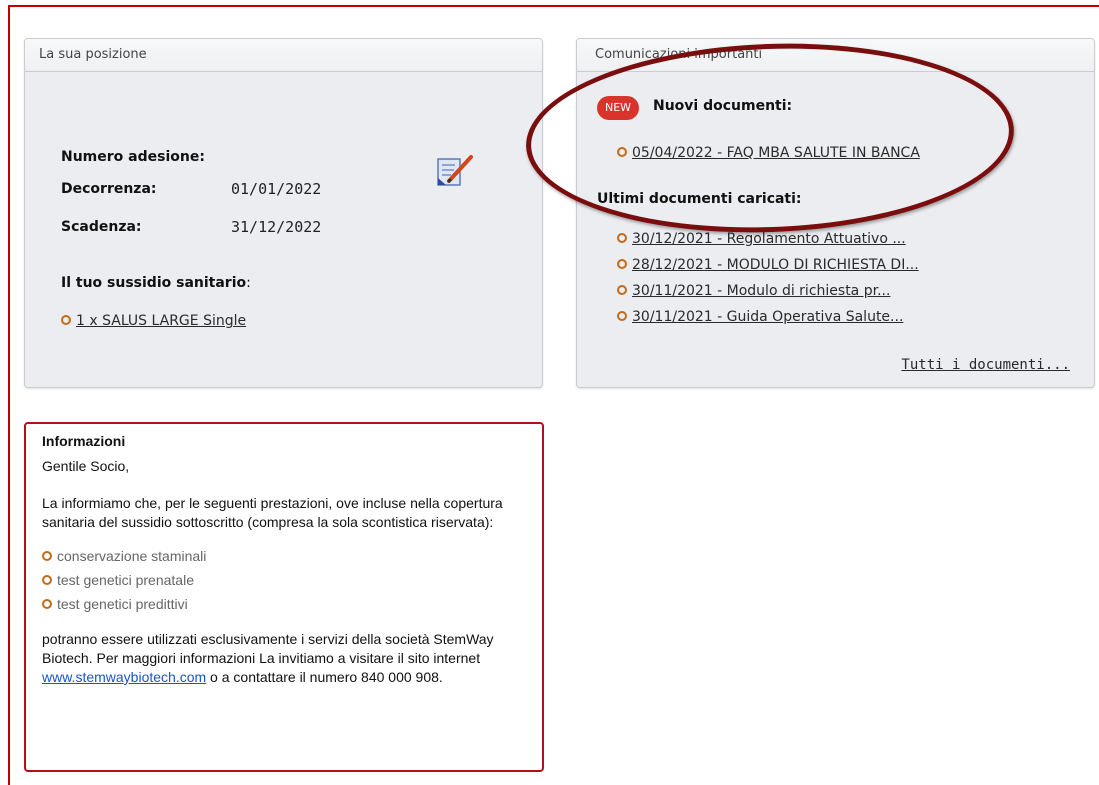 The height and width of the screenshot is (785, 1099). What do you see at coordinates (84, 441) in the screenshot?
I see `info-title: Informazioni` at bounding box center [84, 441].